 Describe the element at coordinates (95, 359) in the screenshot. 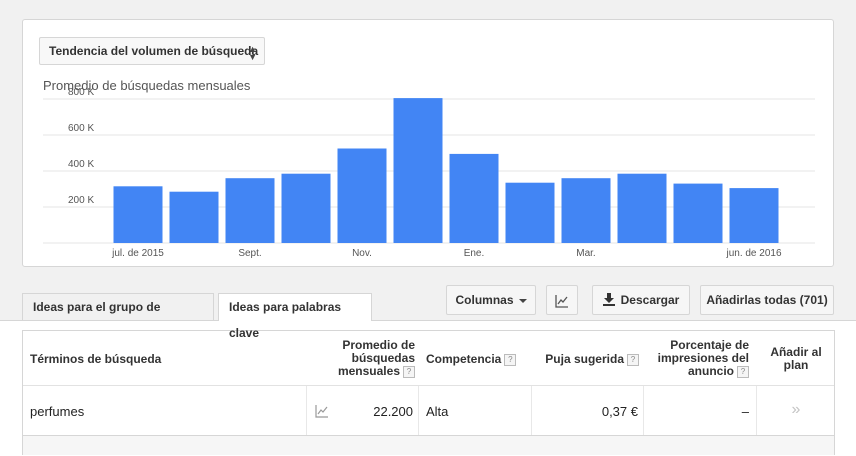

I see `header-terms: Términos de búsqueda` at that location.